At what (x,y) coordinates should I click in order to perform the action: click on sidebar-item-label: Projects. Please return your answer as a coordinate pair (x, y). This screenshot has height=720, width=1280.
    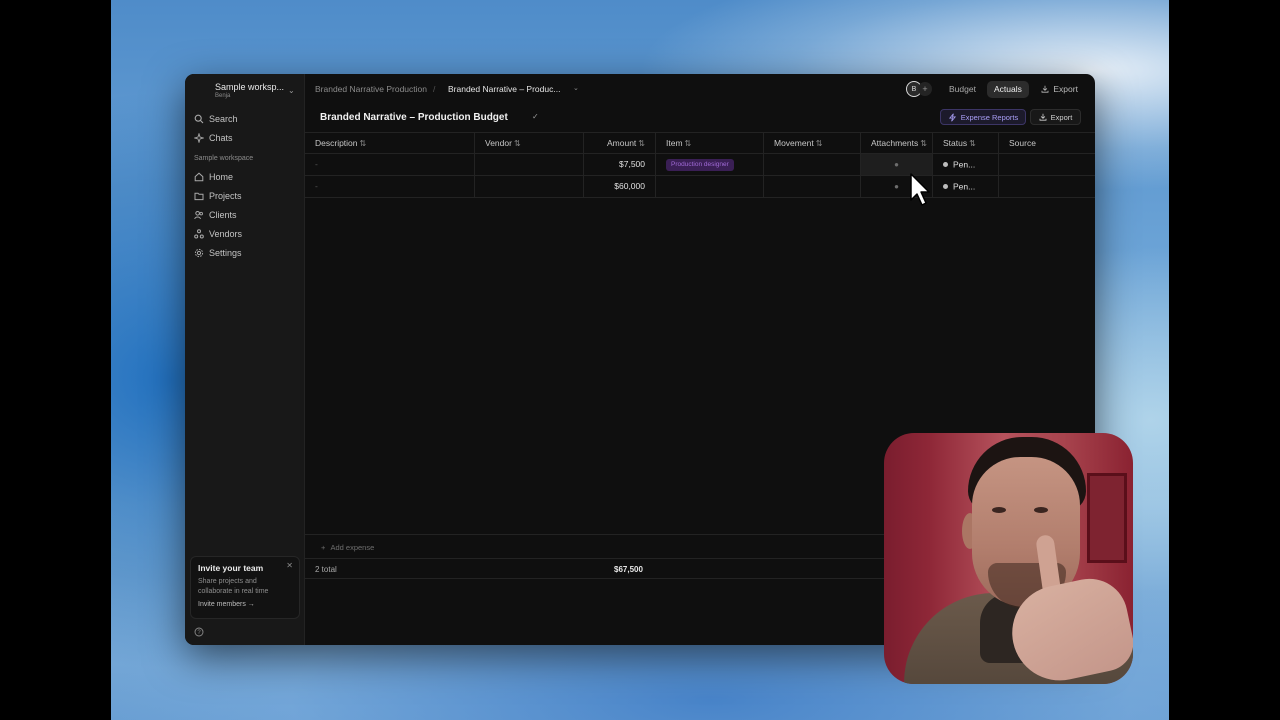
    Looking at the image, I should click on (225, 196).